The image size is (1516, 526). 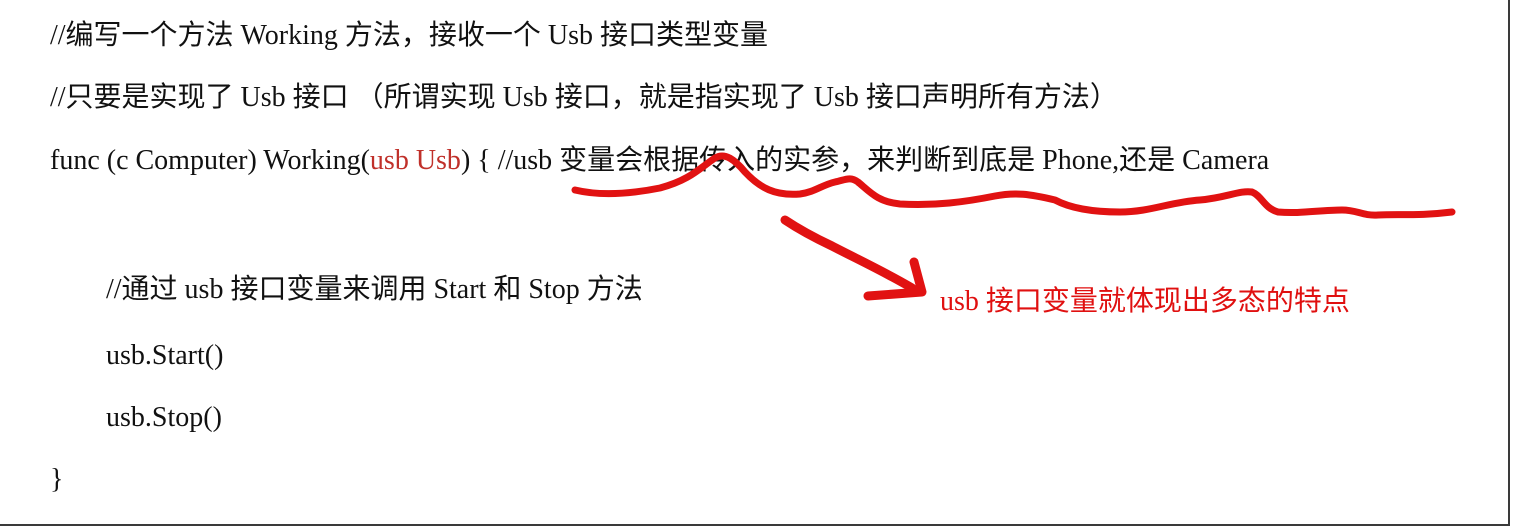 I want to click on code-comment-text: //通过 usb 接口变量来调用 Start 和 Stop 方法, so click(x=374, y=289).